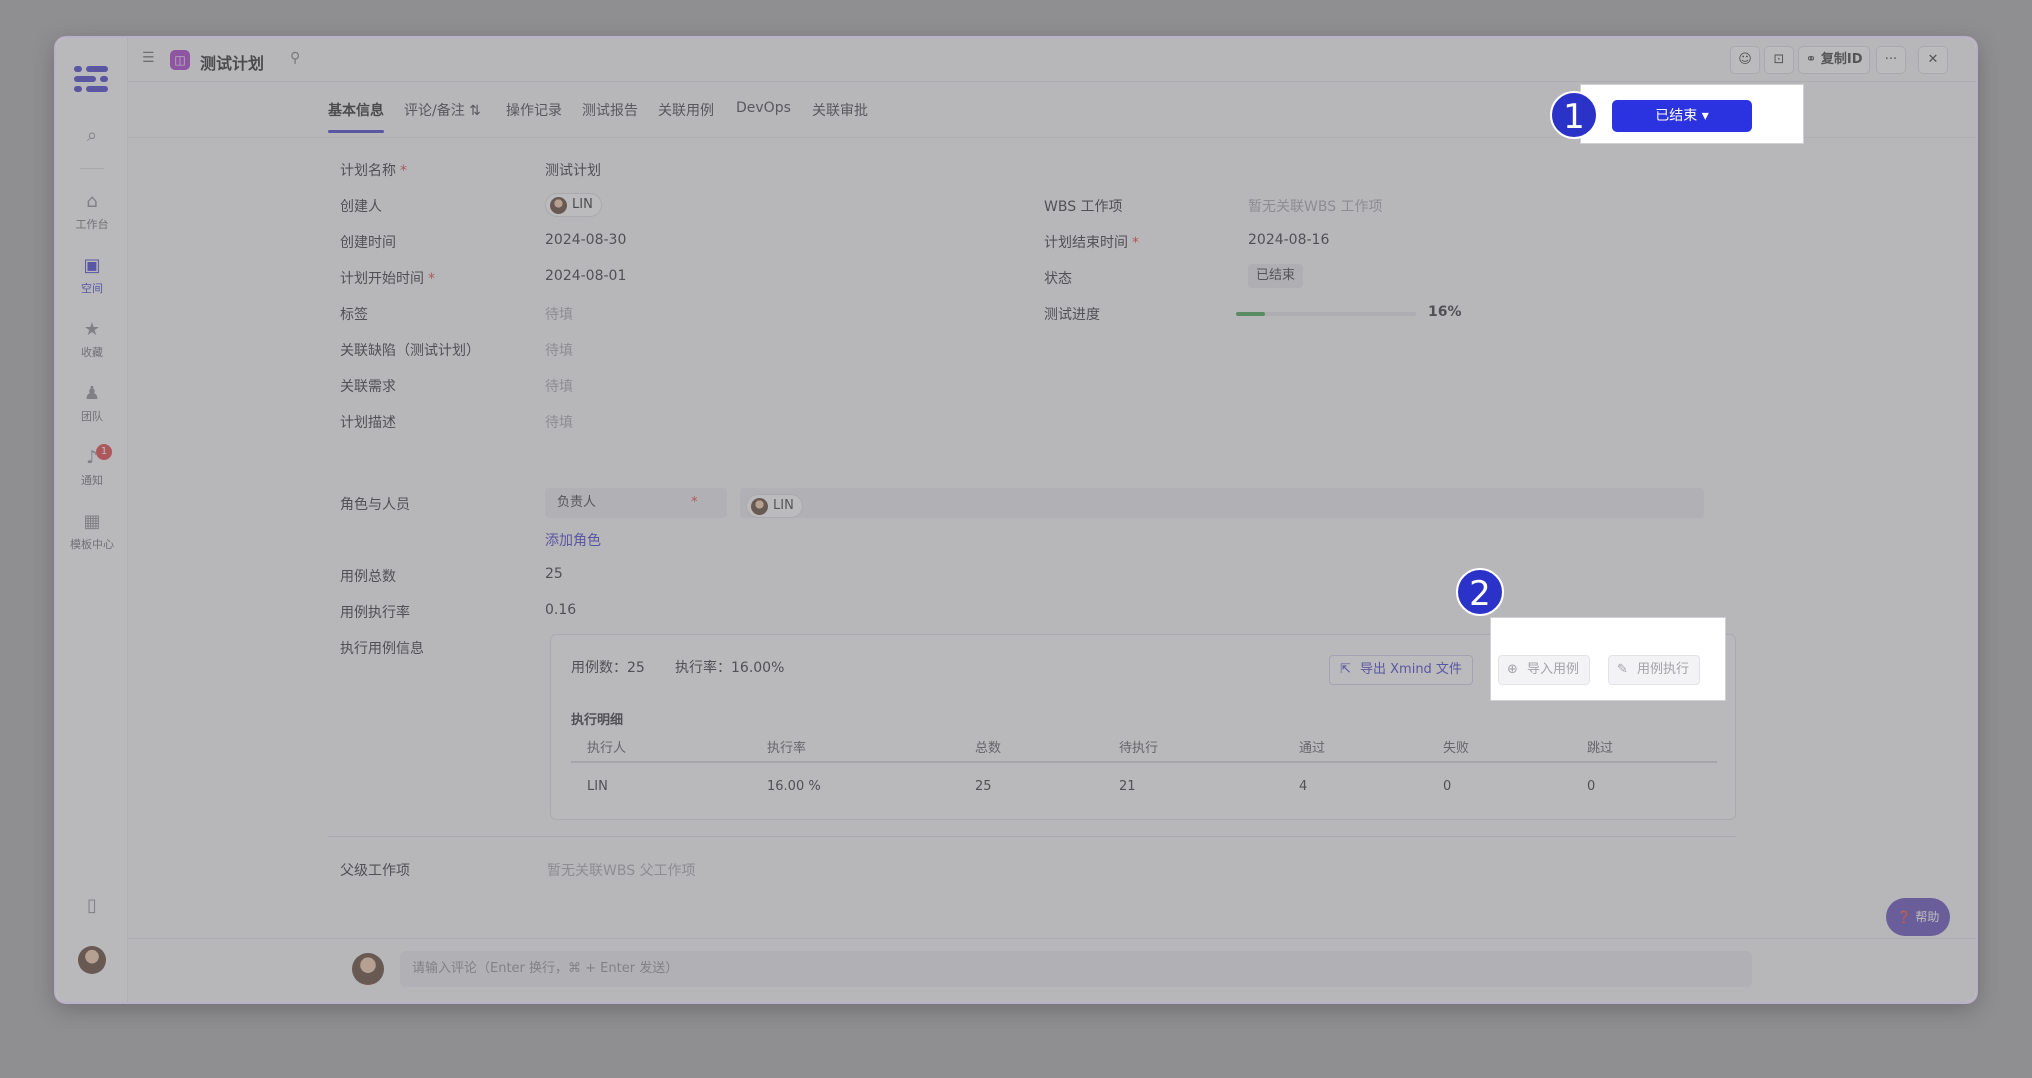 The image size is (2032, 1078). What do you see at coordinates (610, 110) in the screenshot?
I see `tab-test-report: 测试报告` at bounding box center [610, 110].